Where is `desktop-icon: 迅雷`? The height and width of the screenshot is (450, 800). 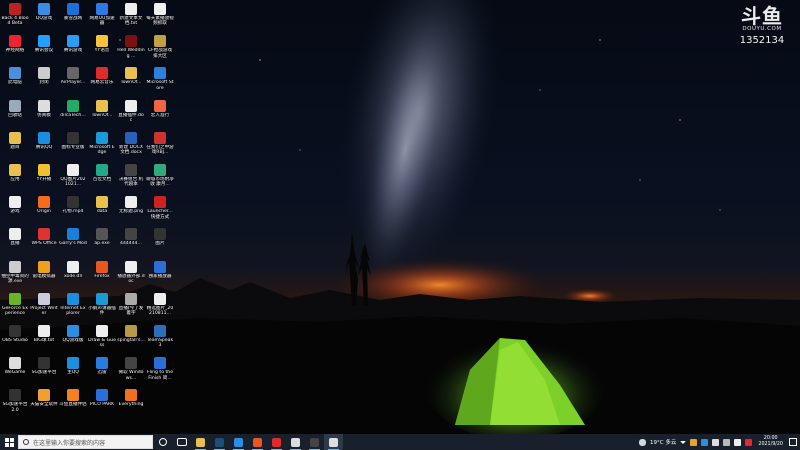
desktop-icon: 迅雷 is located at coordinates (102, 365).